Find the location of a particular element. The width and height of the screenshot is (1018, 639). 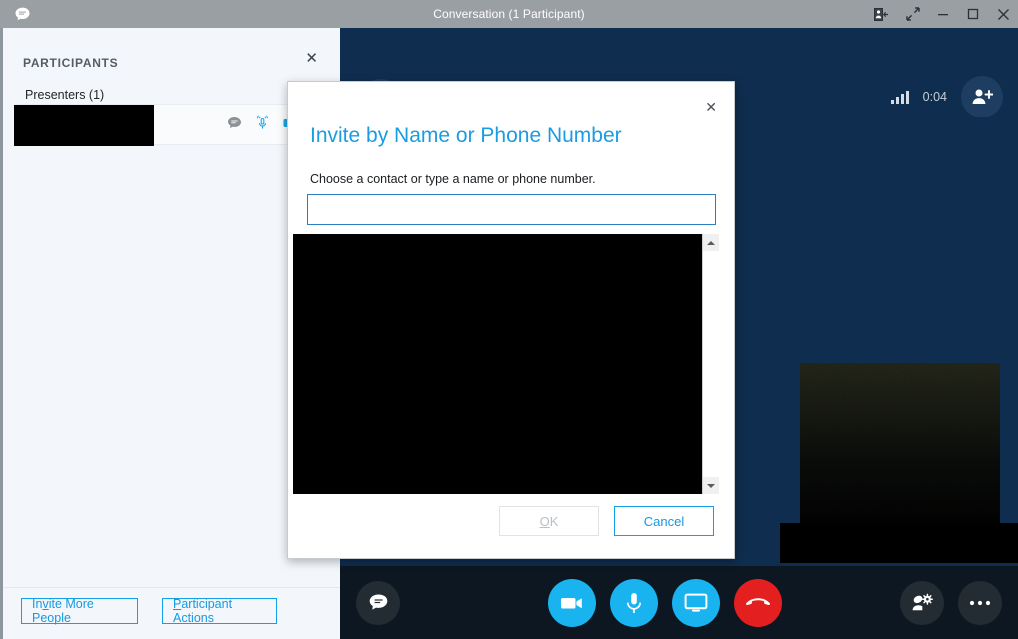

call-control-toolbar is located at coordinates (679, 602).